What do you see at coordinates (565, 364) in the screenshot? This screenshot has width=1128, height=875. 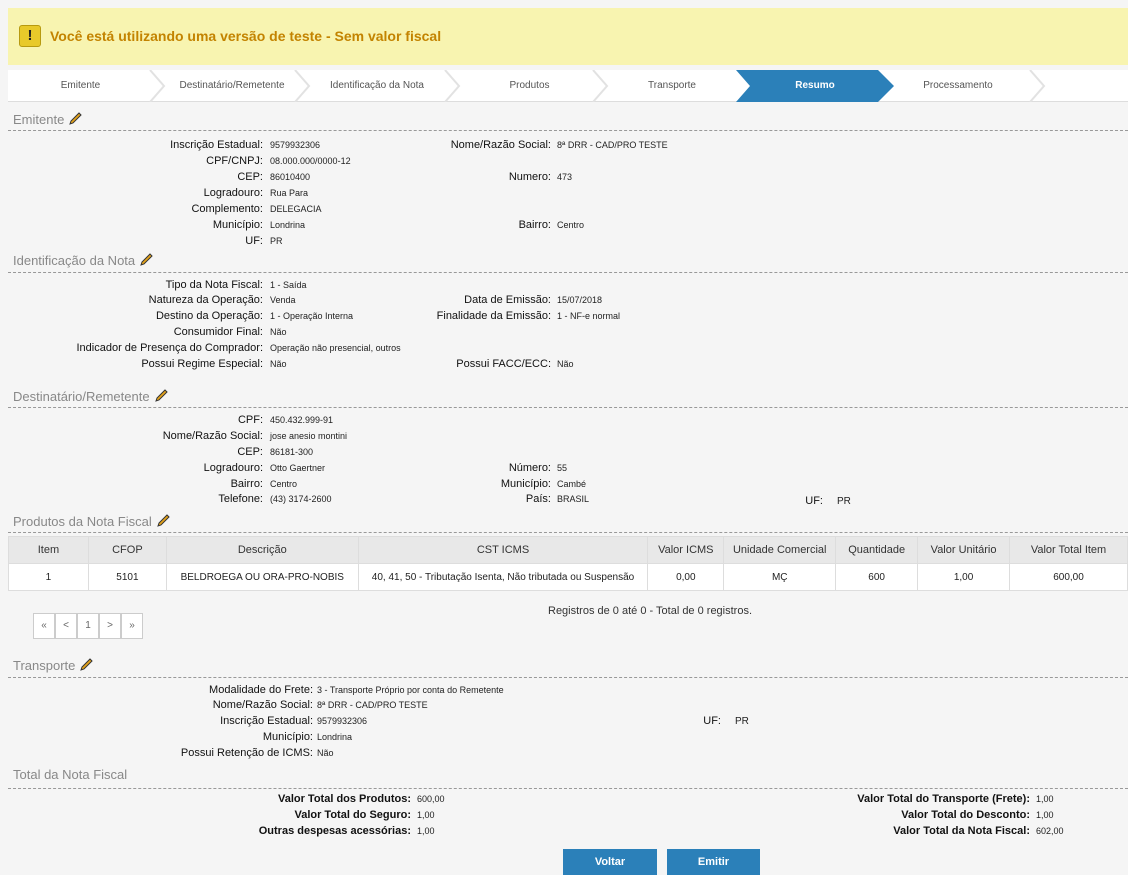 I see `value-facc: Não` at bounding box center [565, 364].